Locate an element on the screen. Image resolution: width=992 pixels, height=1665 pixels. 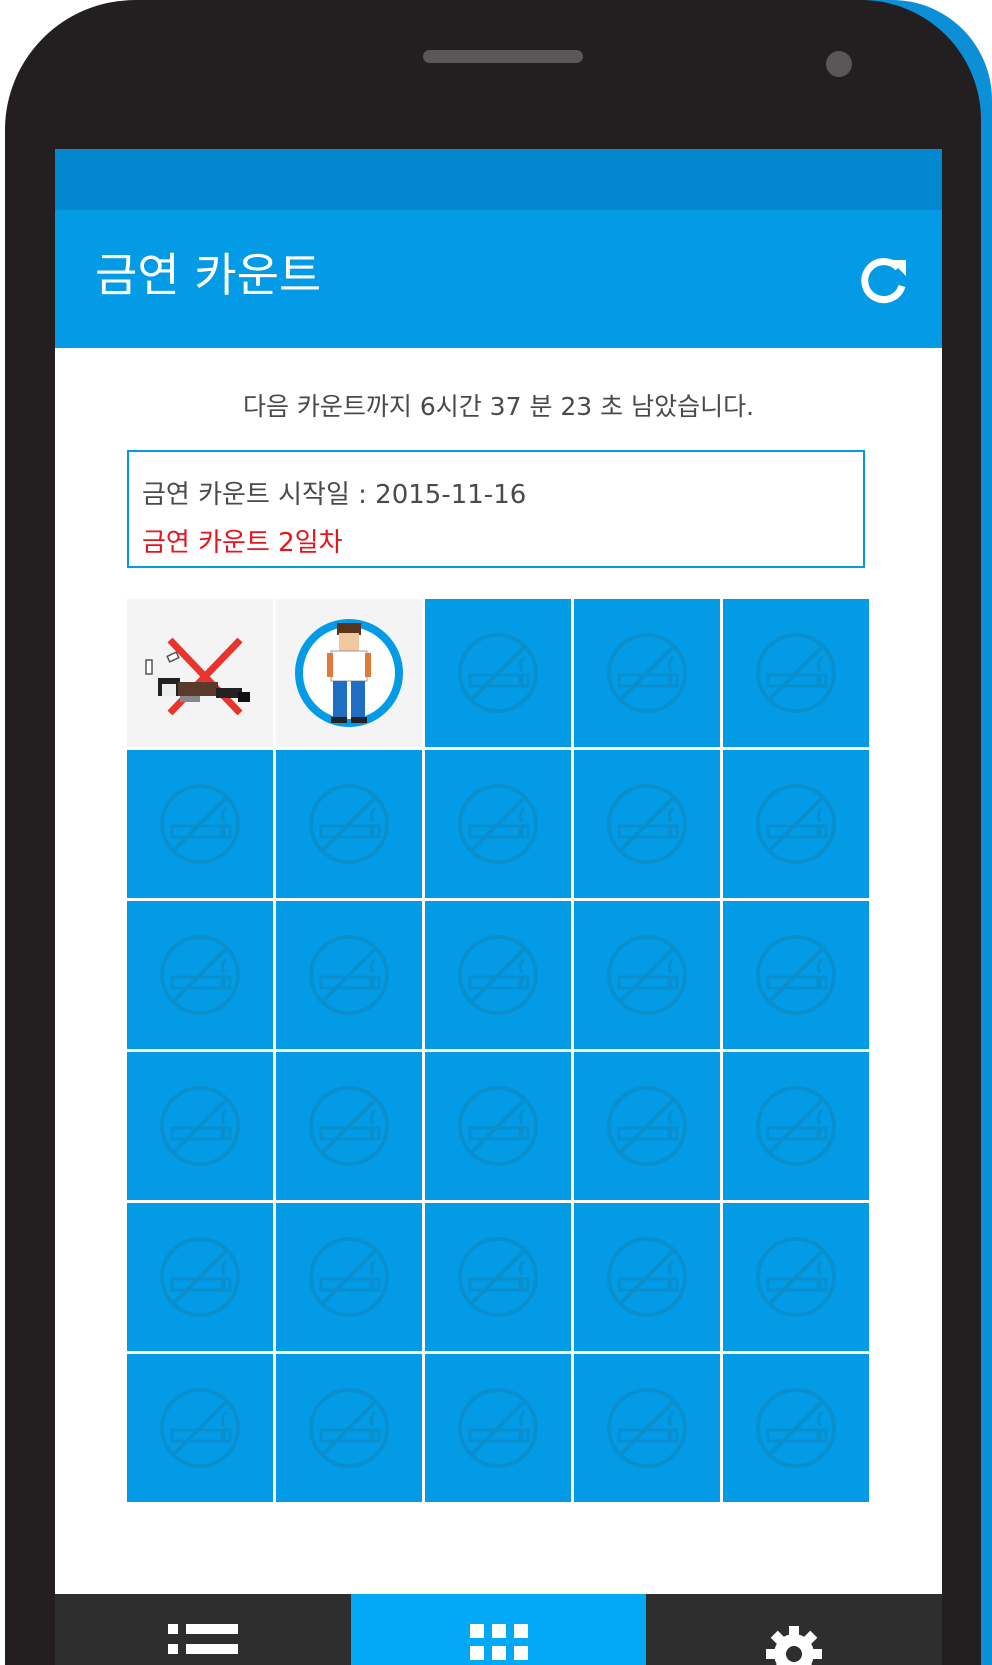
refresh-button is located at coordinates (884, 280).